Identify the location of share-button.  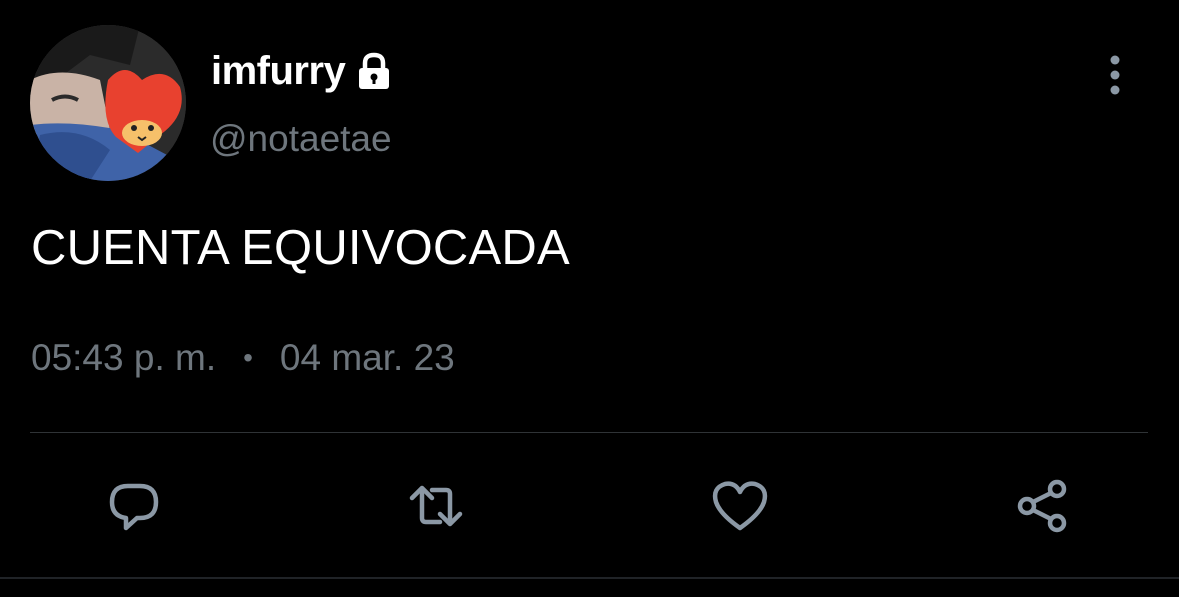
(1043, 506).